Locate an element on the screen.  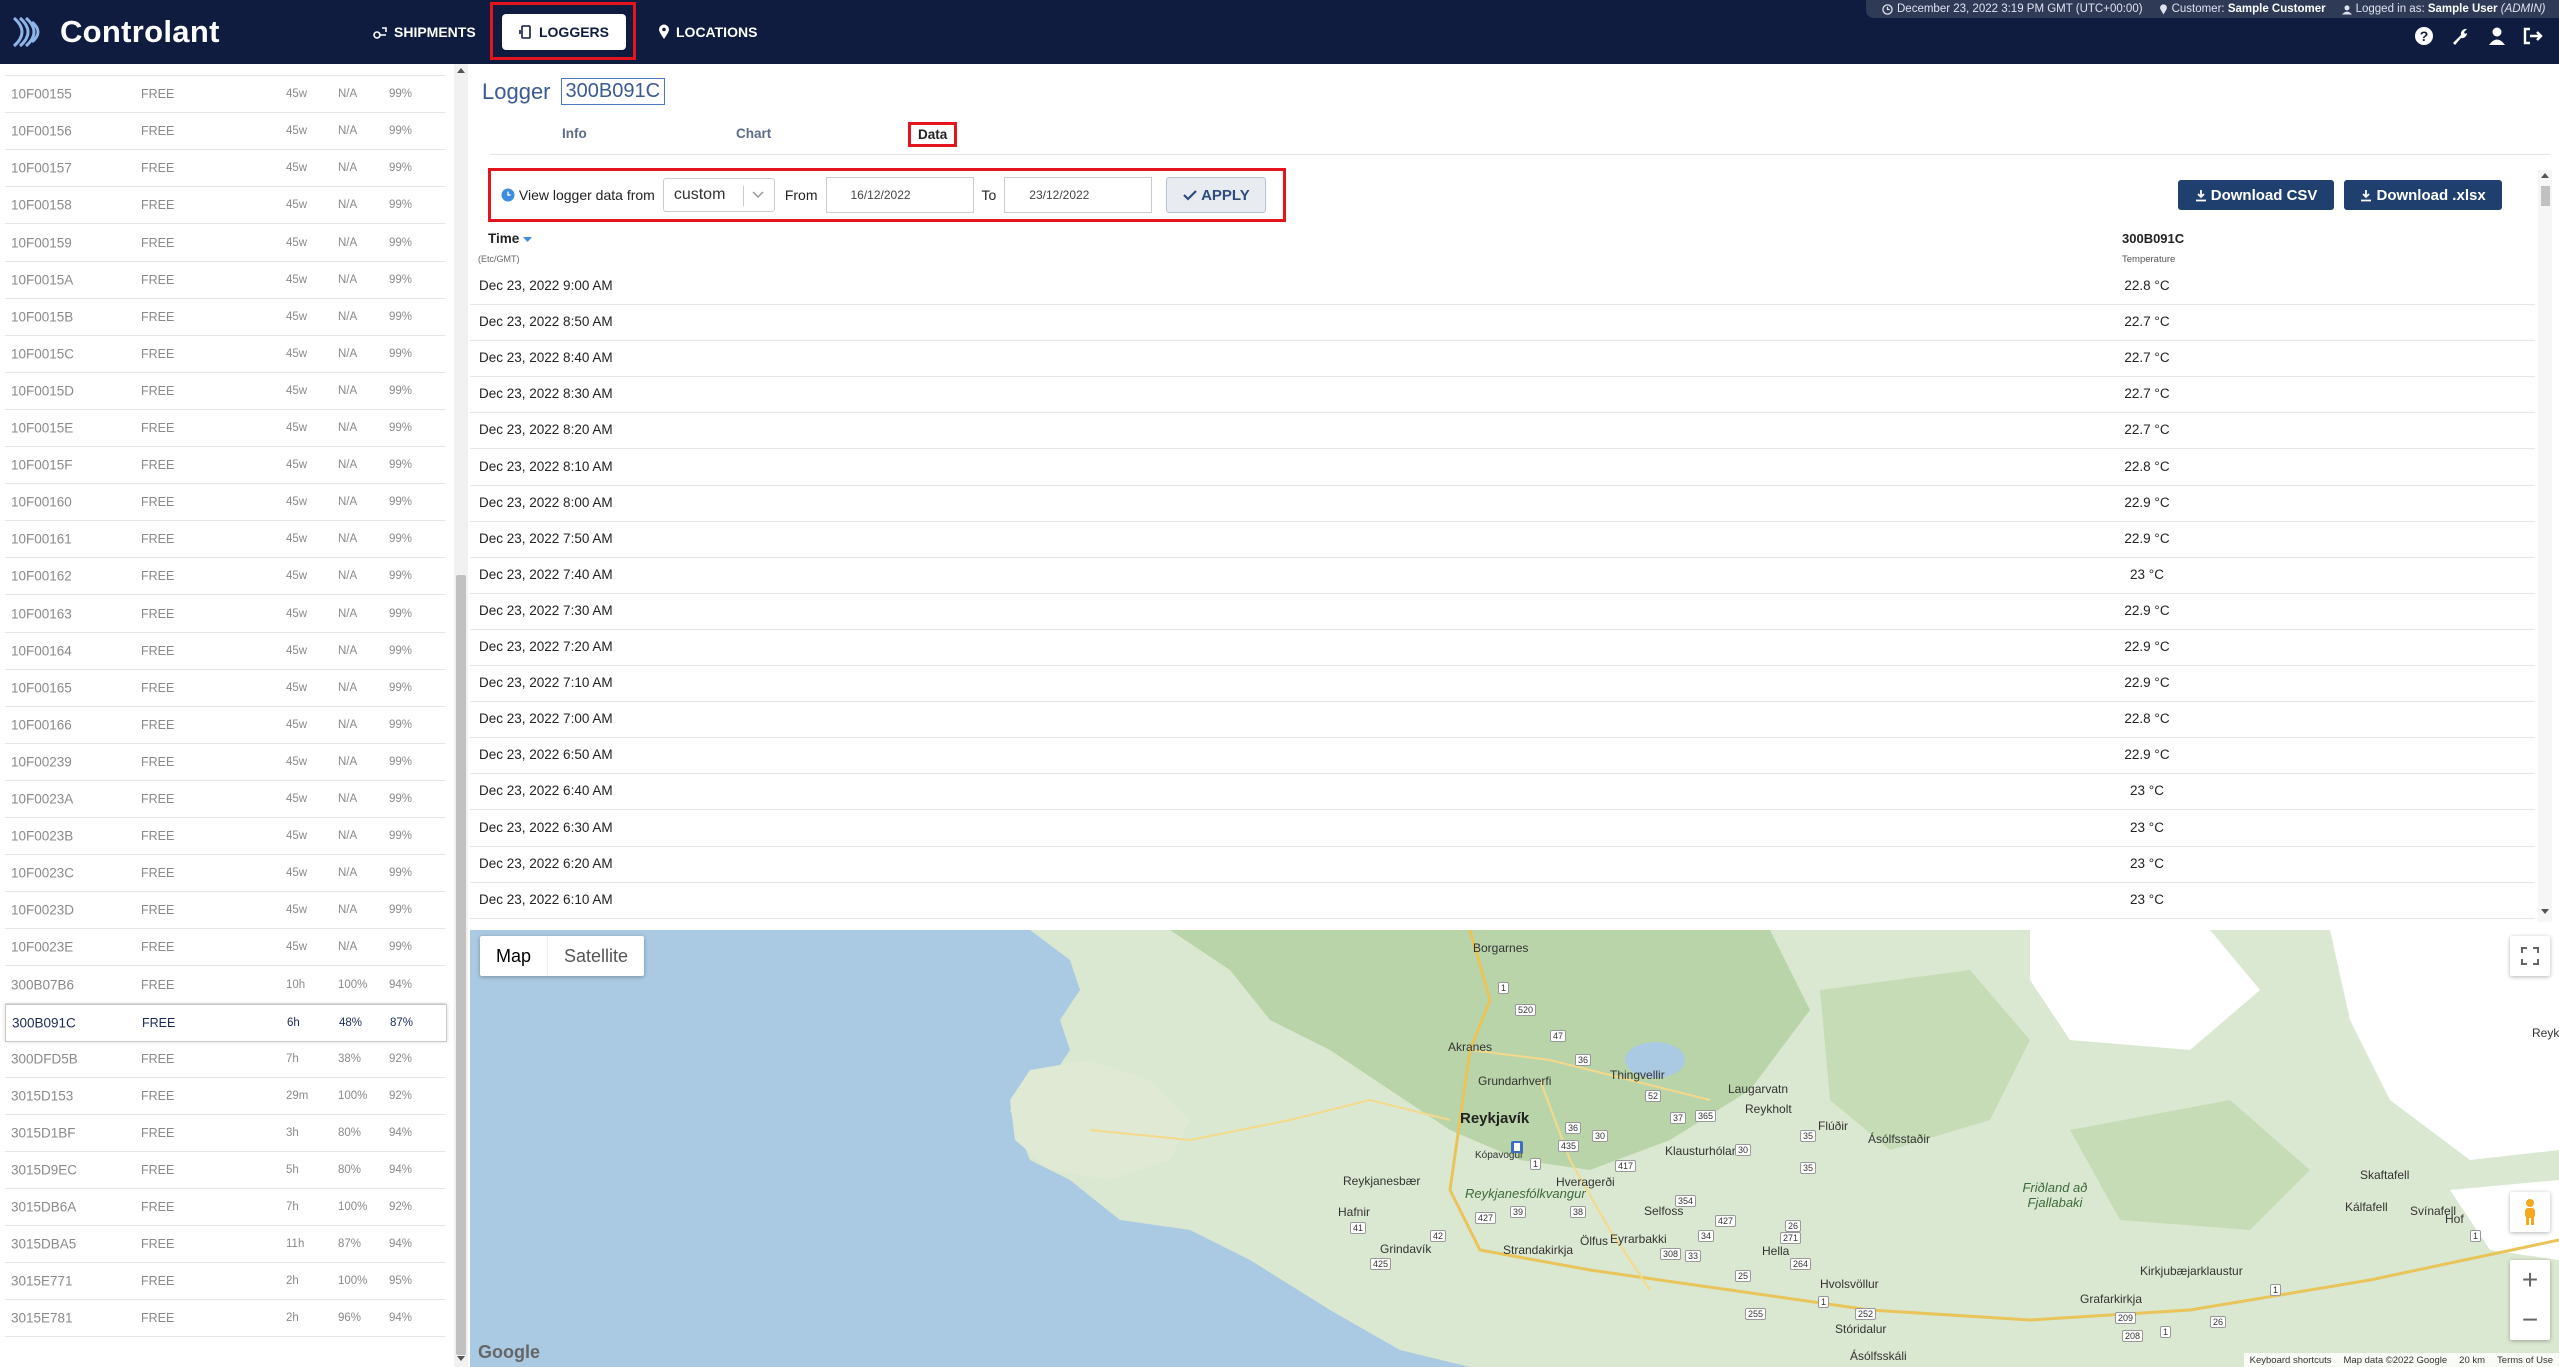
logger-list-row: 10F00154FREE45wN/A99% is located at coordinates (225, 70).